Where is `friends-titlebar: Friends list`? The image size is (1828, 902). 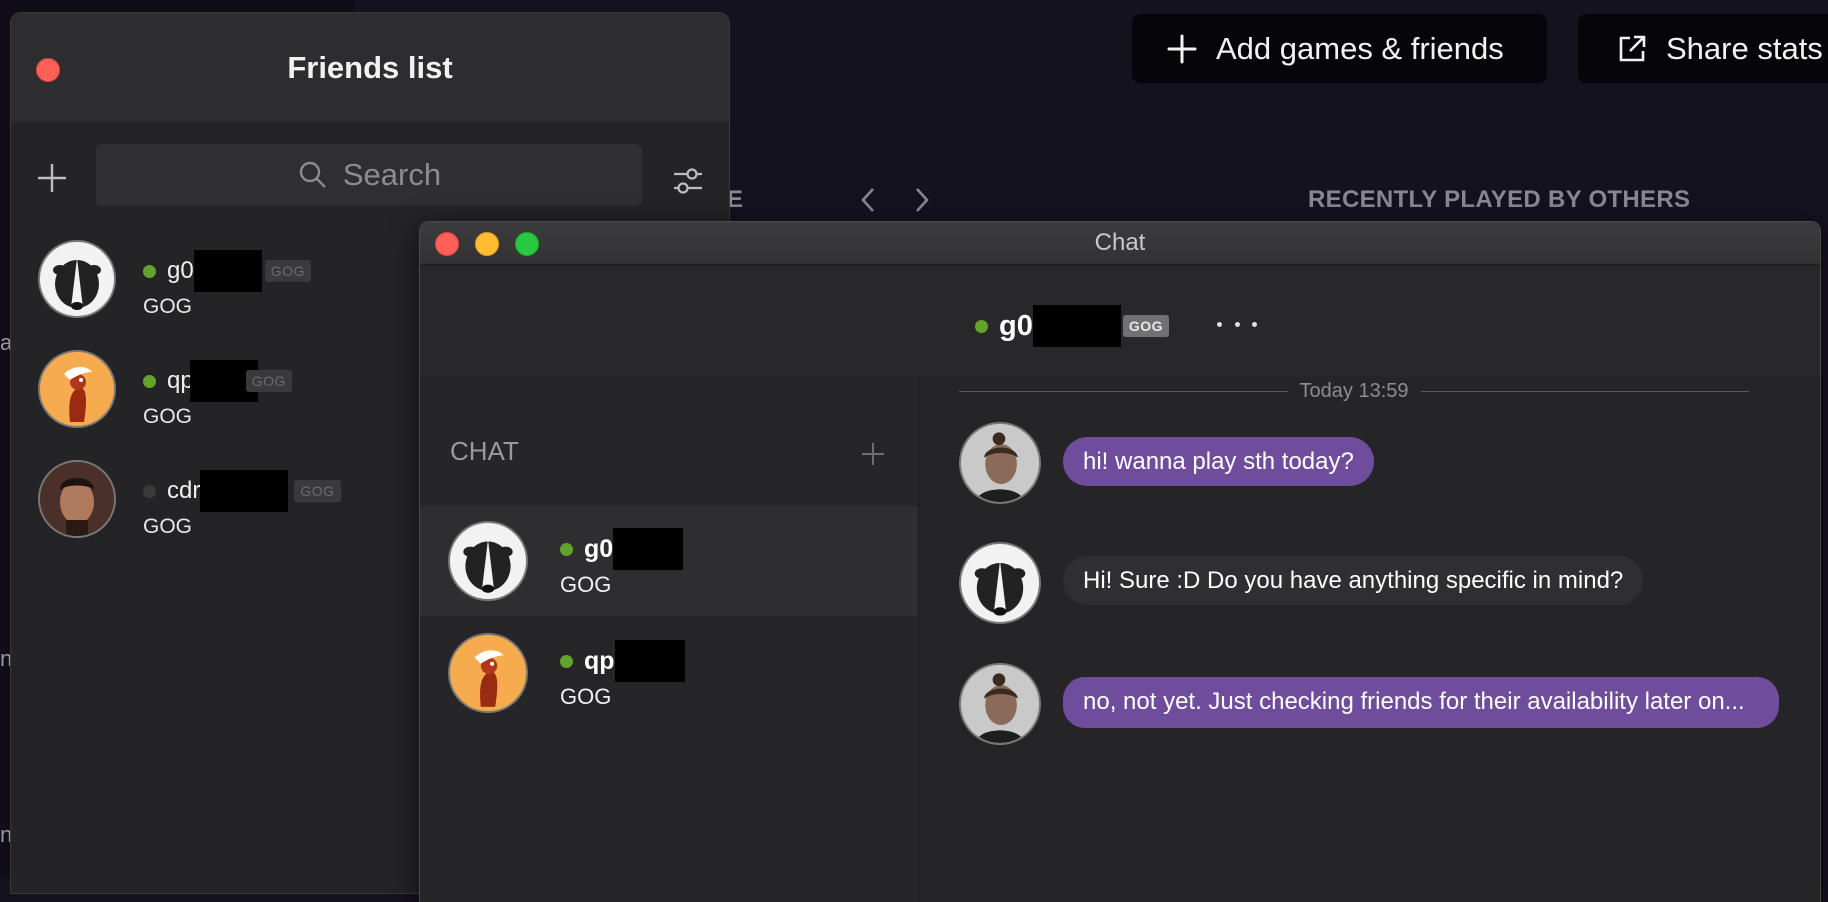
friends-titlebar: Friends list is located at coordinates (370, 67).